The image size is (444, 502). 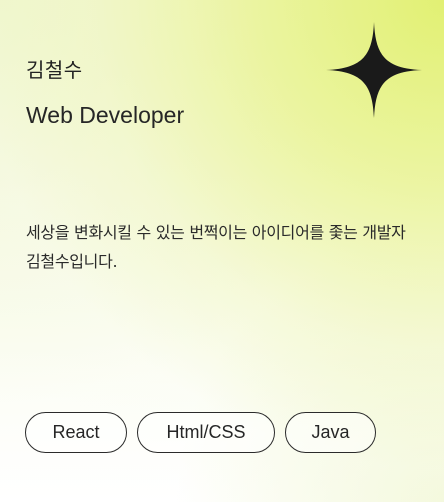 I want to click on skill-tag-java: Java, so click(x=330, y=432).